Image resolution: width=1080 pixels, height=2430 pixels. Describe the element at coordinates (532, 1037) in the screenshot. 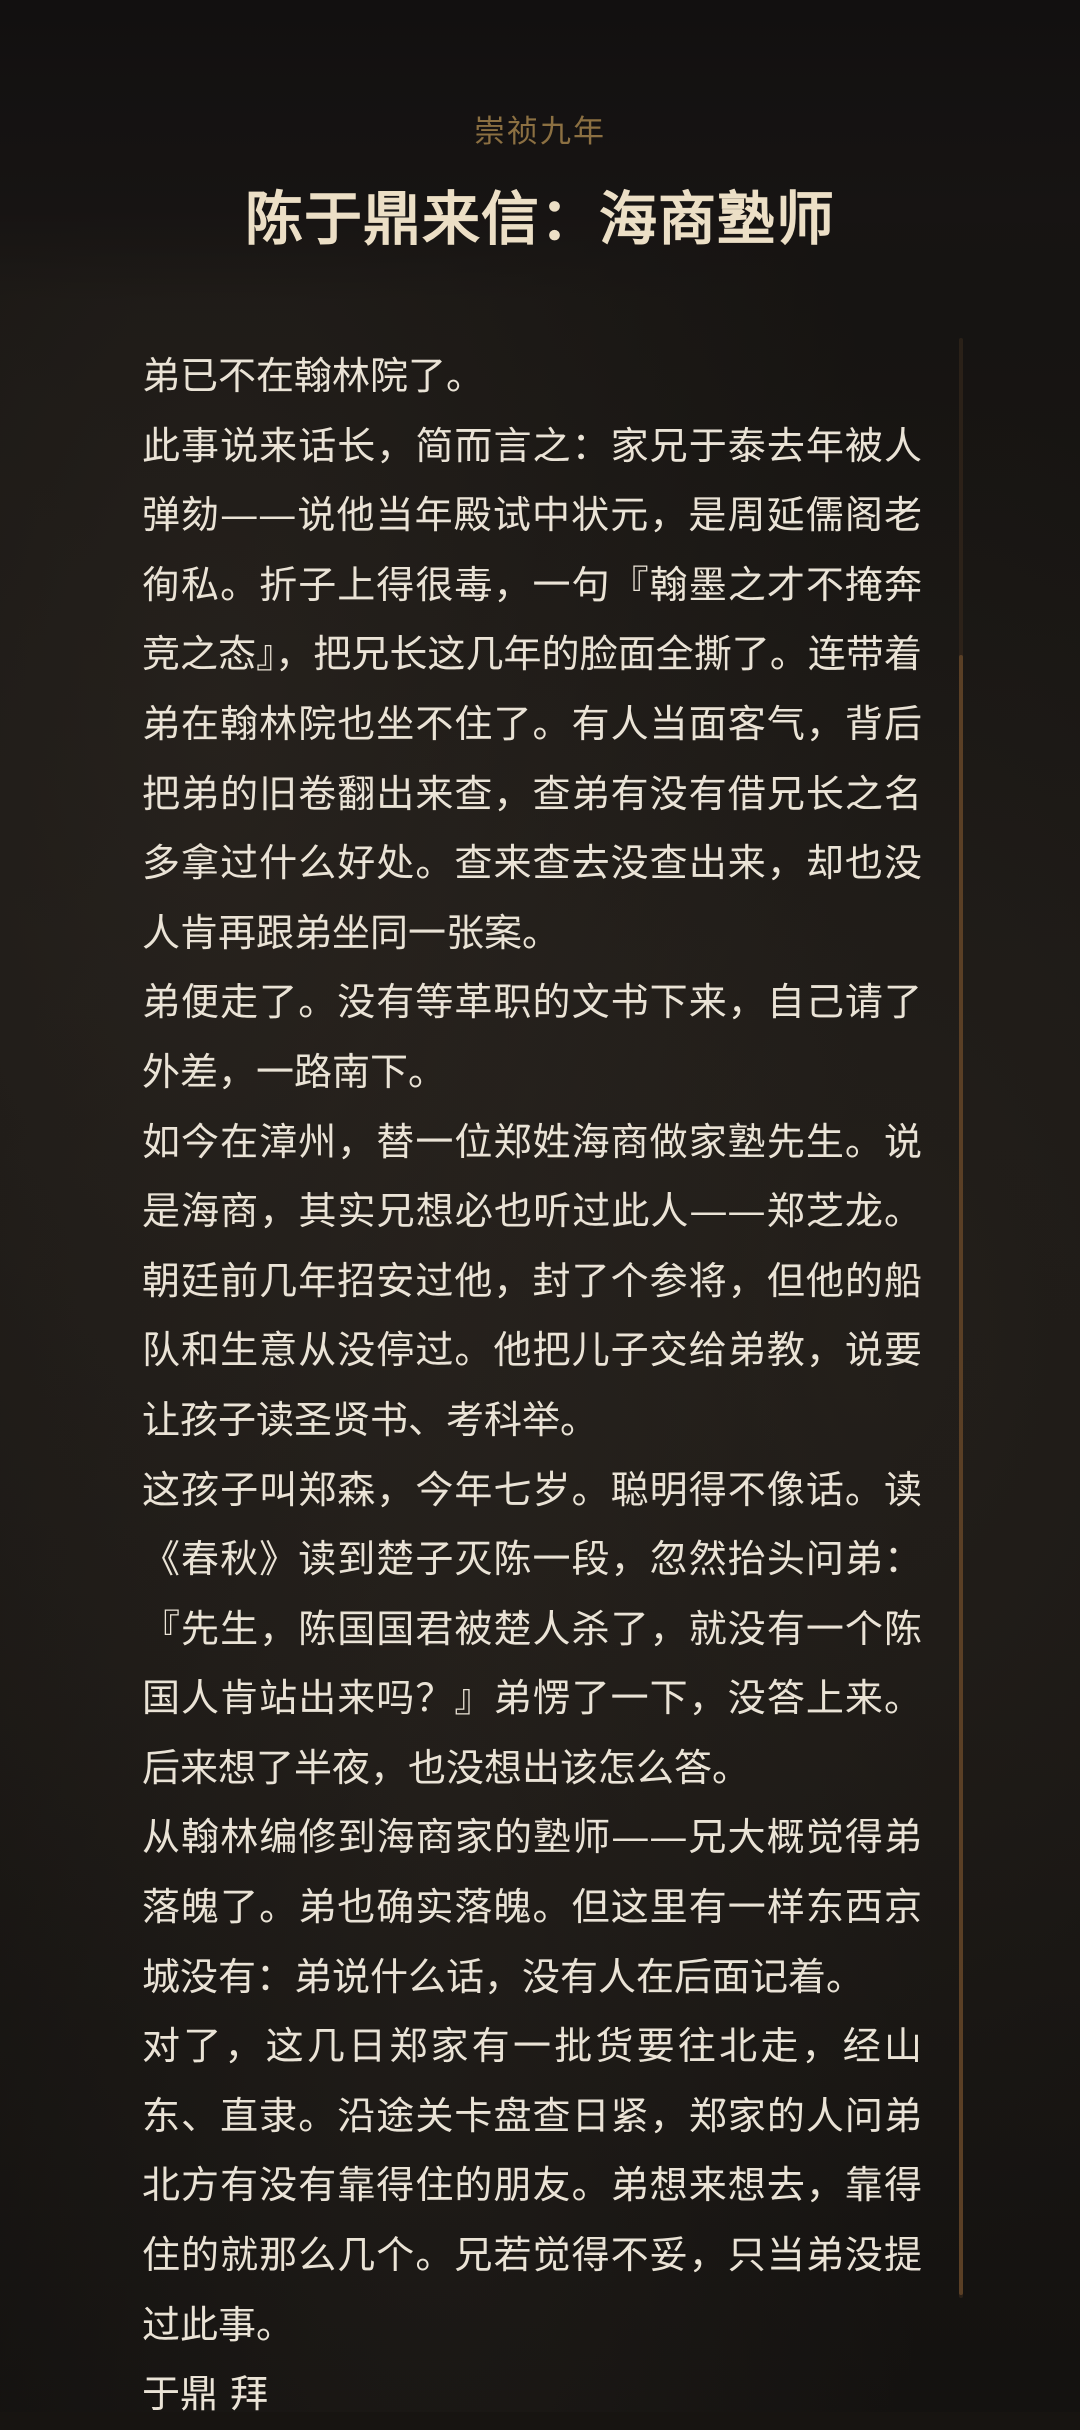

I see `letter-paragraph: 弟便走了。没有等革职的文书下来，自己请了外差，一路南下。` at that location.